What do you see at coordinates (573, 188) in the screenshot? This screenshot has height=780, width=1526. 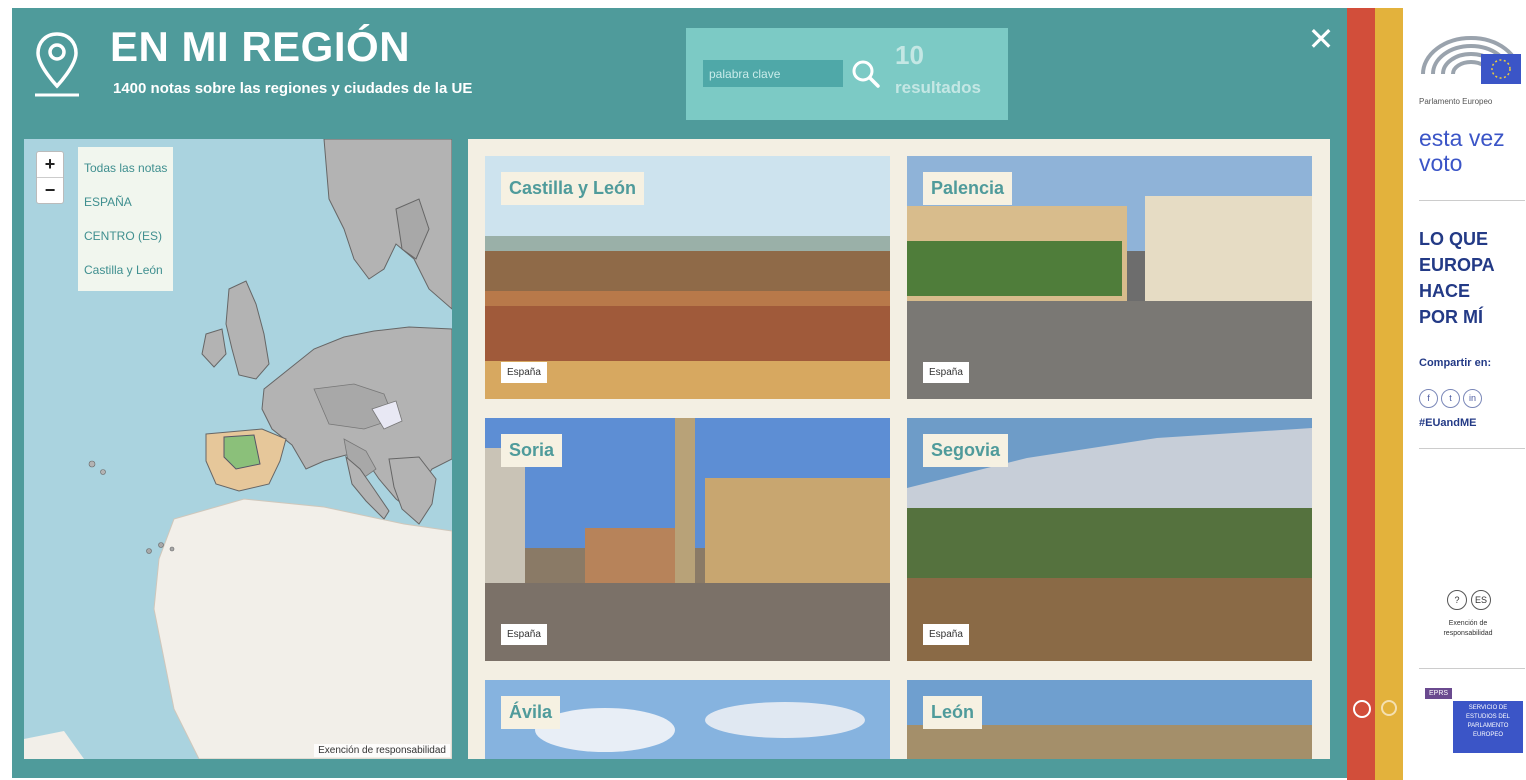 I see `card-title: Castilla y León` at bounding box center [573, 188].